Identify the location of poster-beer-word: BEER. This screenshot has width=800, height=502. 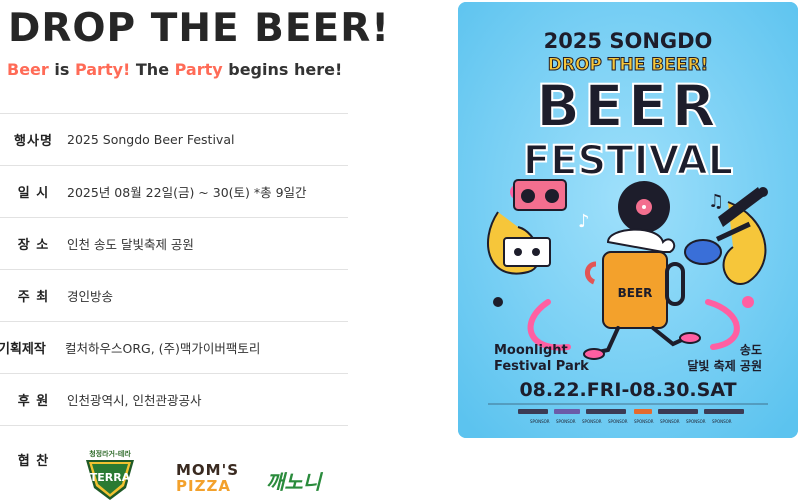
(628, 106).